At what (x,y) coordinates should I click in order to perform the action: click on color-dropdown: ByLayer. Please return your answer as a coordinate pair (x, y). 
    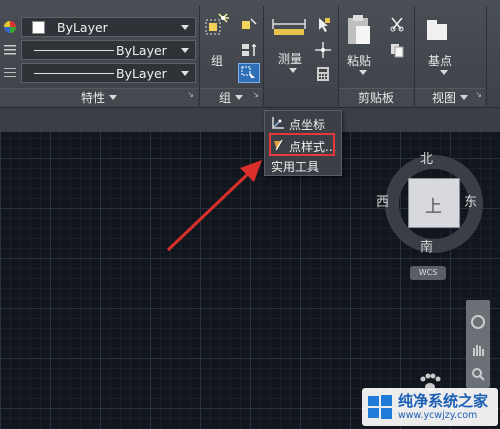
    Looking at the image, I should click on (108, 27).